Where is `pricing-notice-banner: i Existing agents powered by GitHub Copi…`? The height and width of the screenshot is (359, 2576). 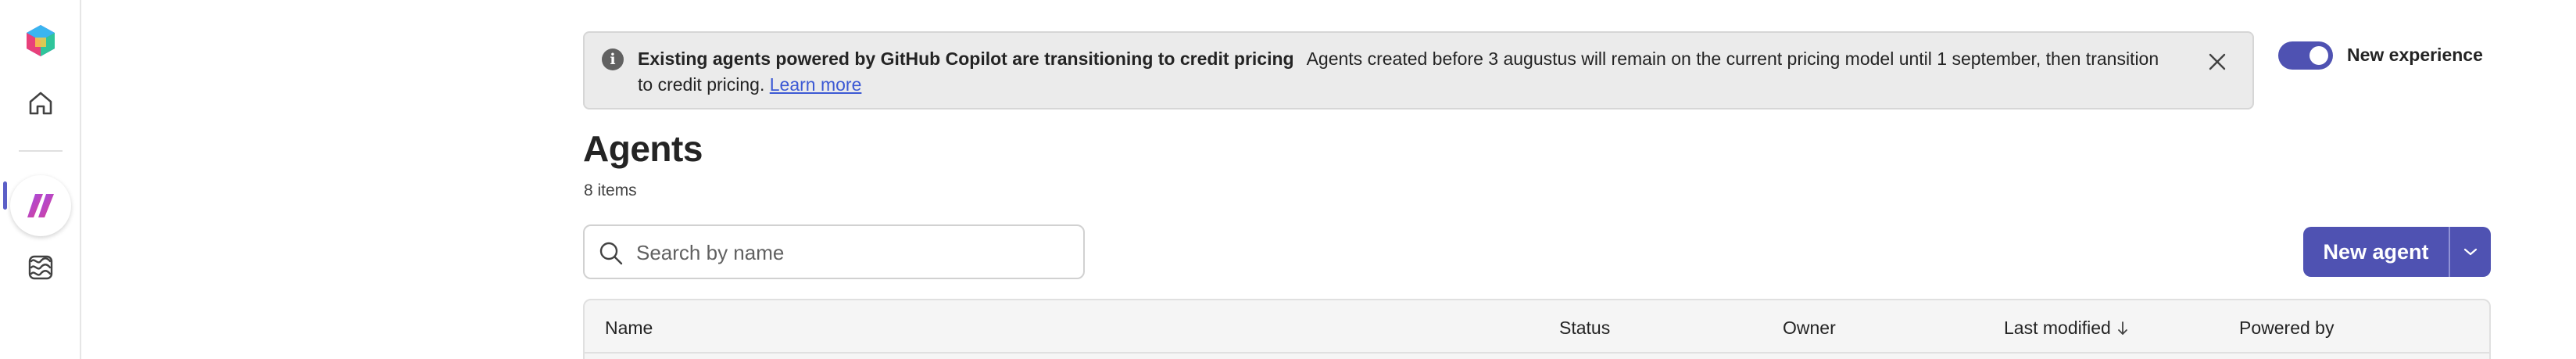 pricing-notice-banner: i Existing agents powered by GitHub Copi… is located at coordinates (1418, 70).